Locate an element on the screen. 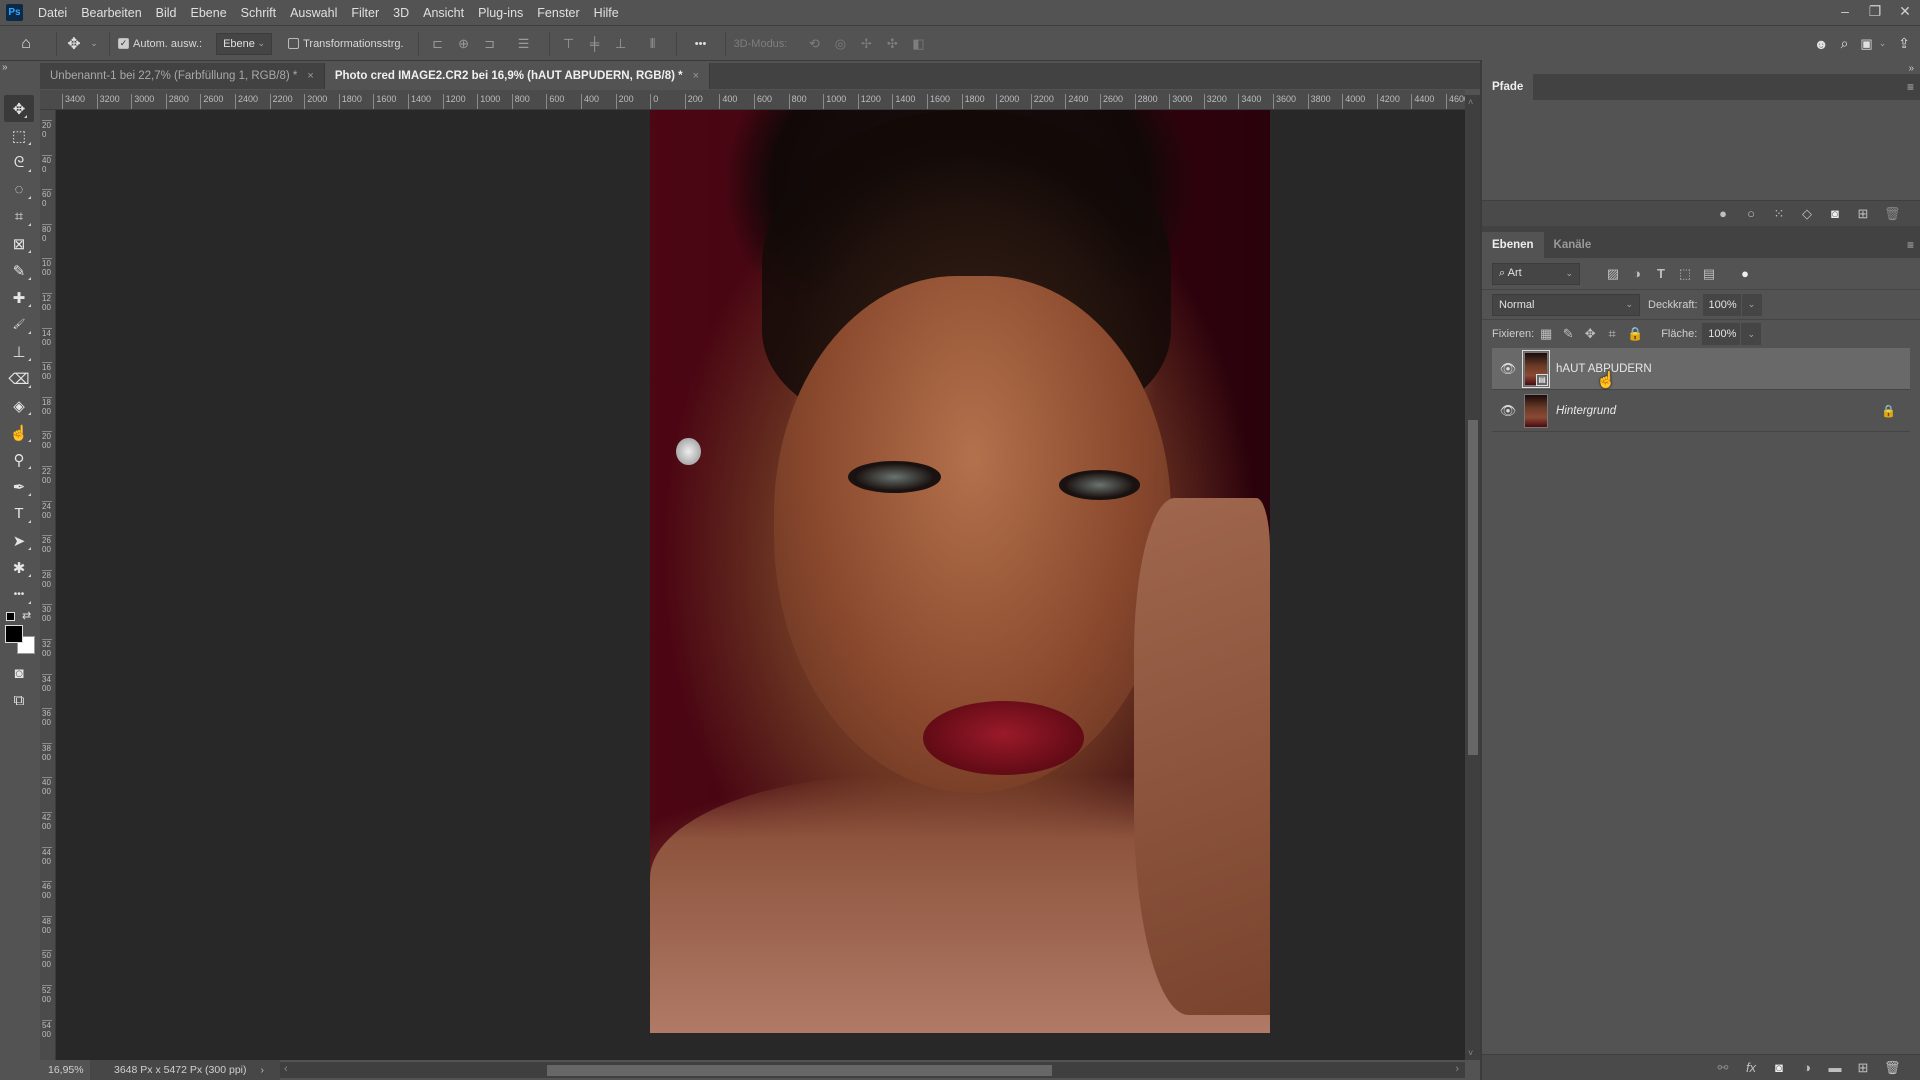 This screenshot has width=1920, height=1080. quick-mask-button: ◙ is located at coordinates (19, 673).